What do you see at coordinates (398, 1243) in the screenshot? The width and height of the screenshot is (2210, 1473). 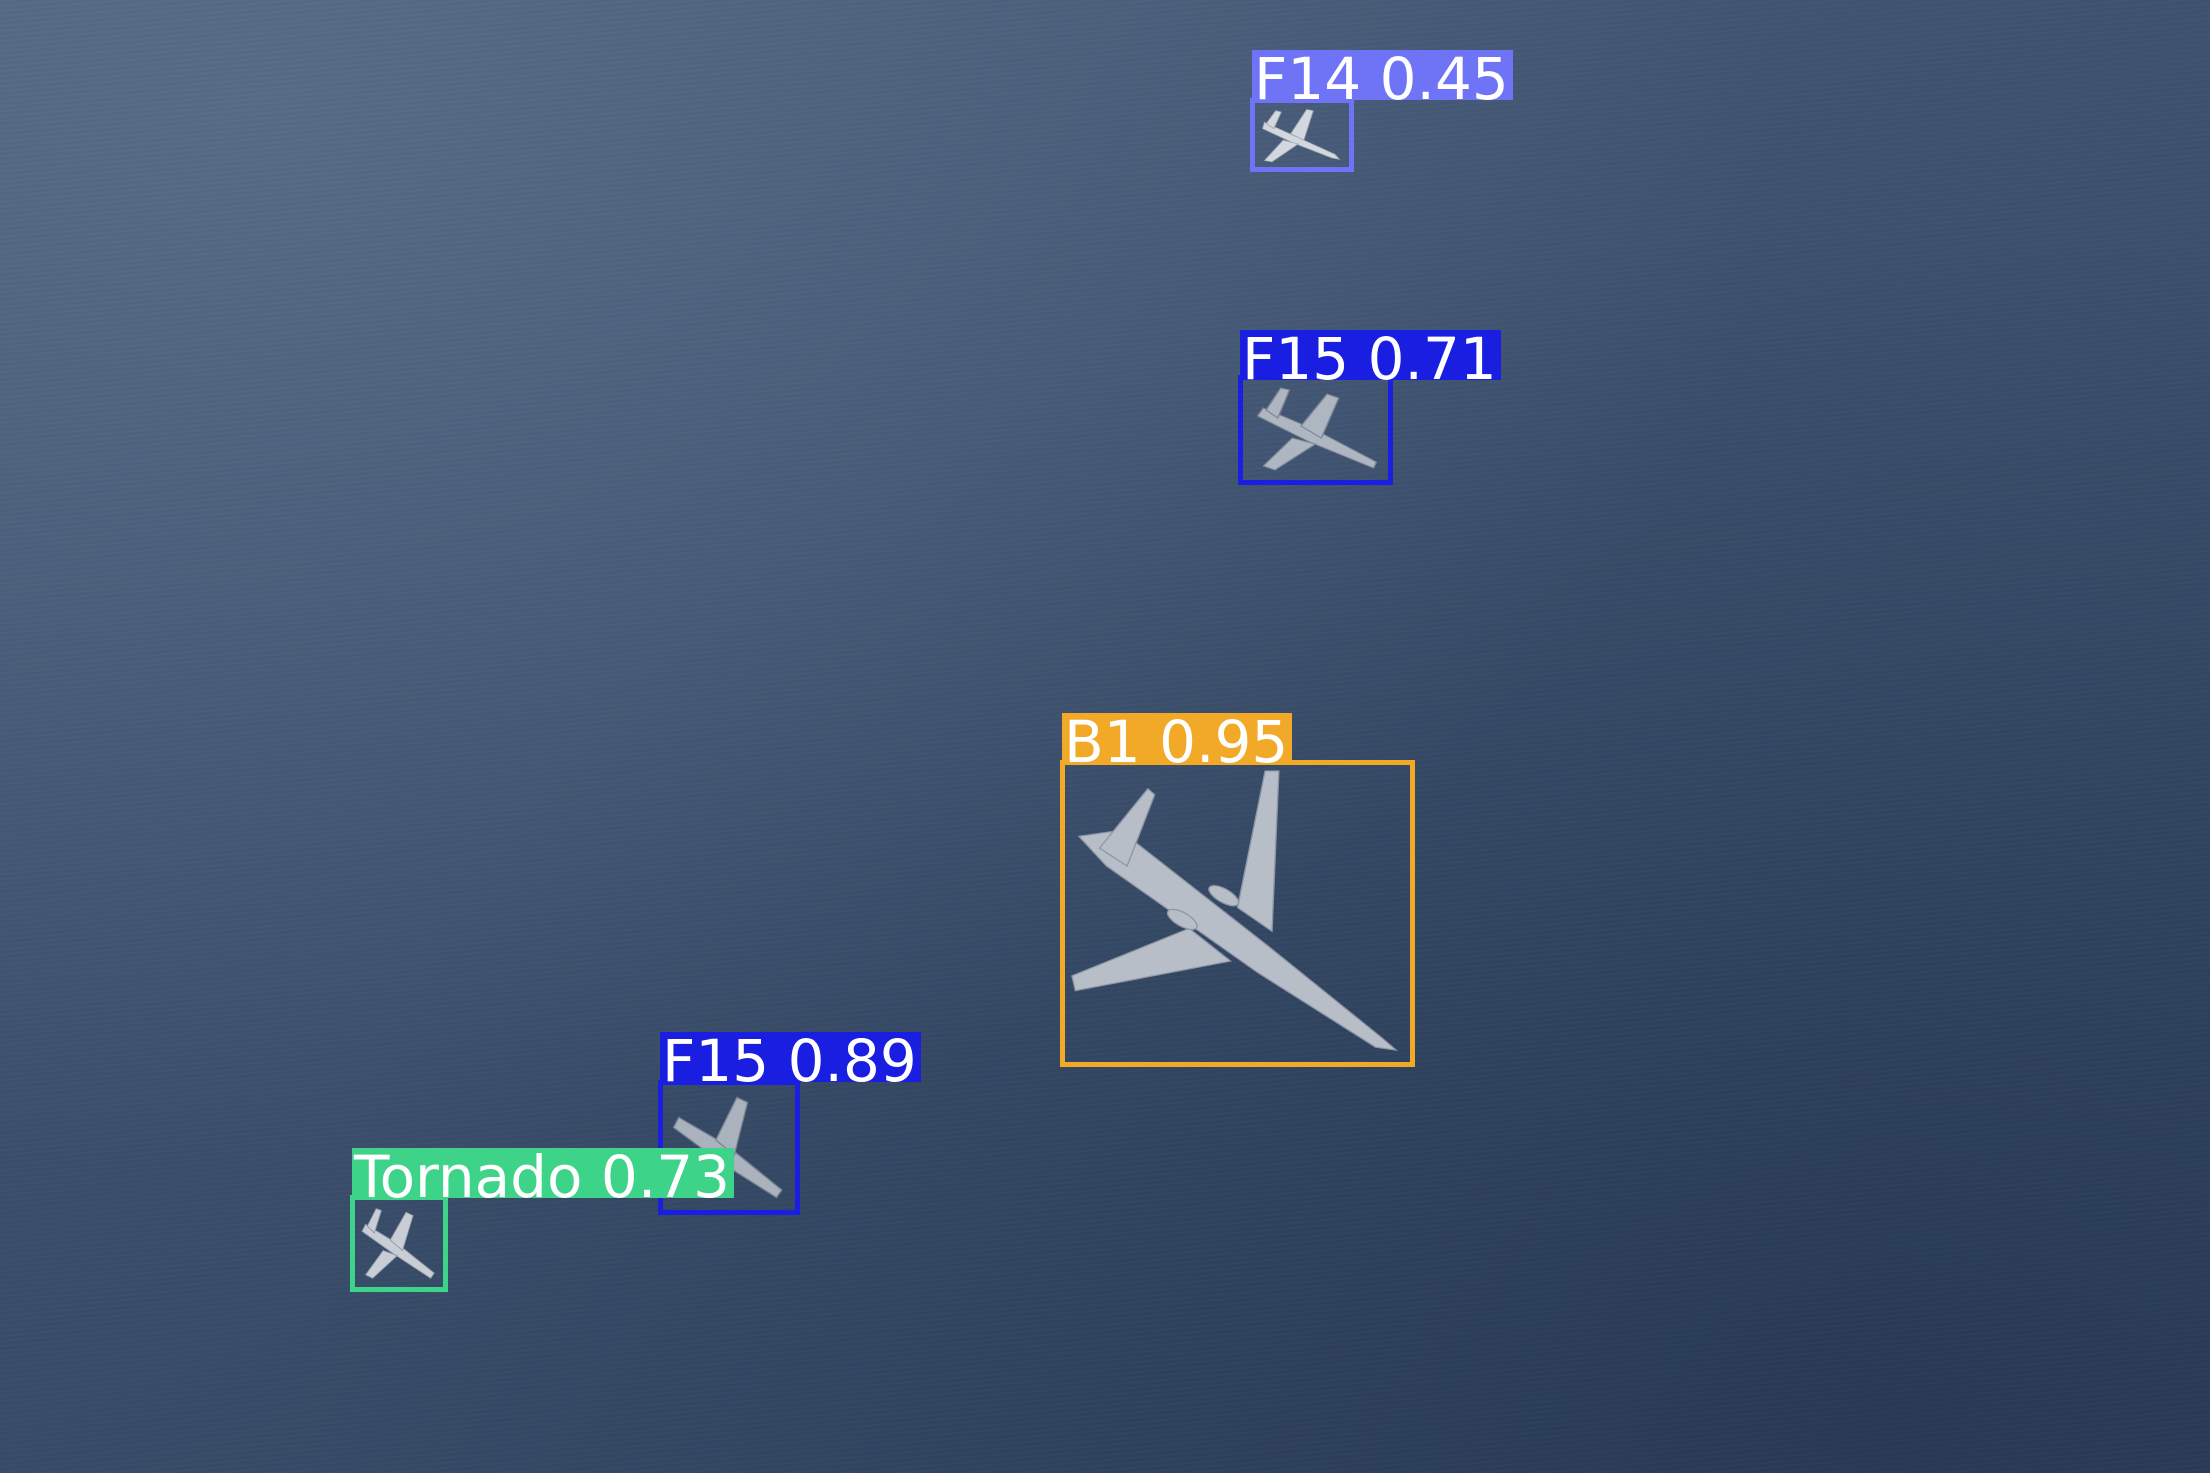 I see `tornado-fighter-aircraft` at bounding box center [398, 1243].